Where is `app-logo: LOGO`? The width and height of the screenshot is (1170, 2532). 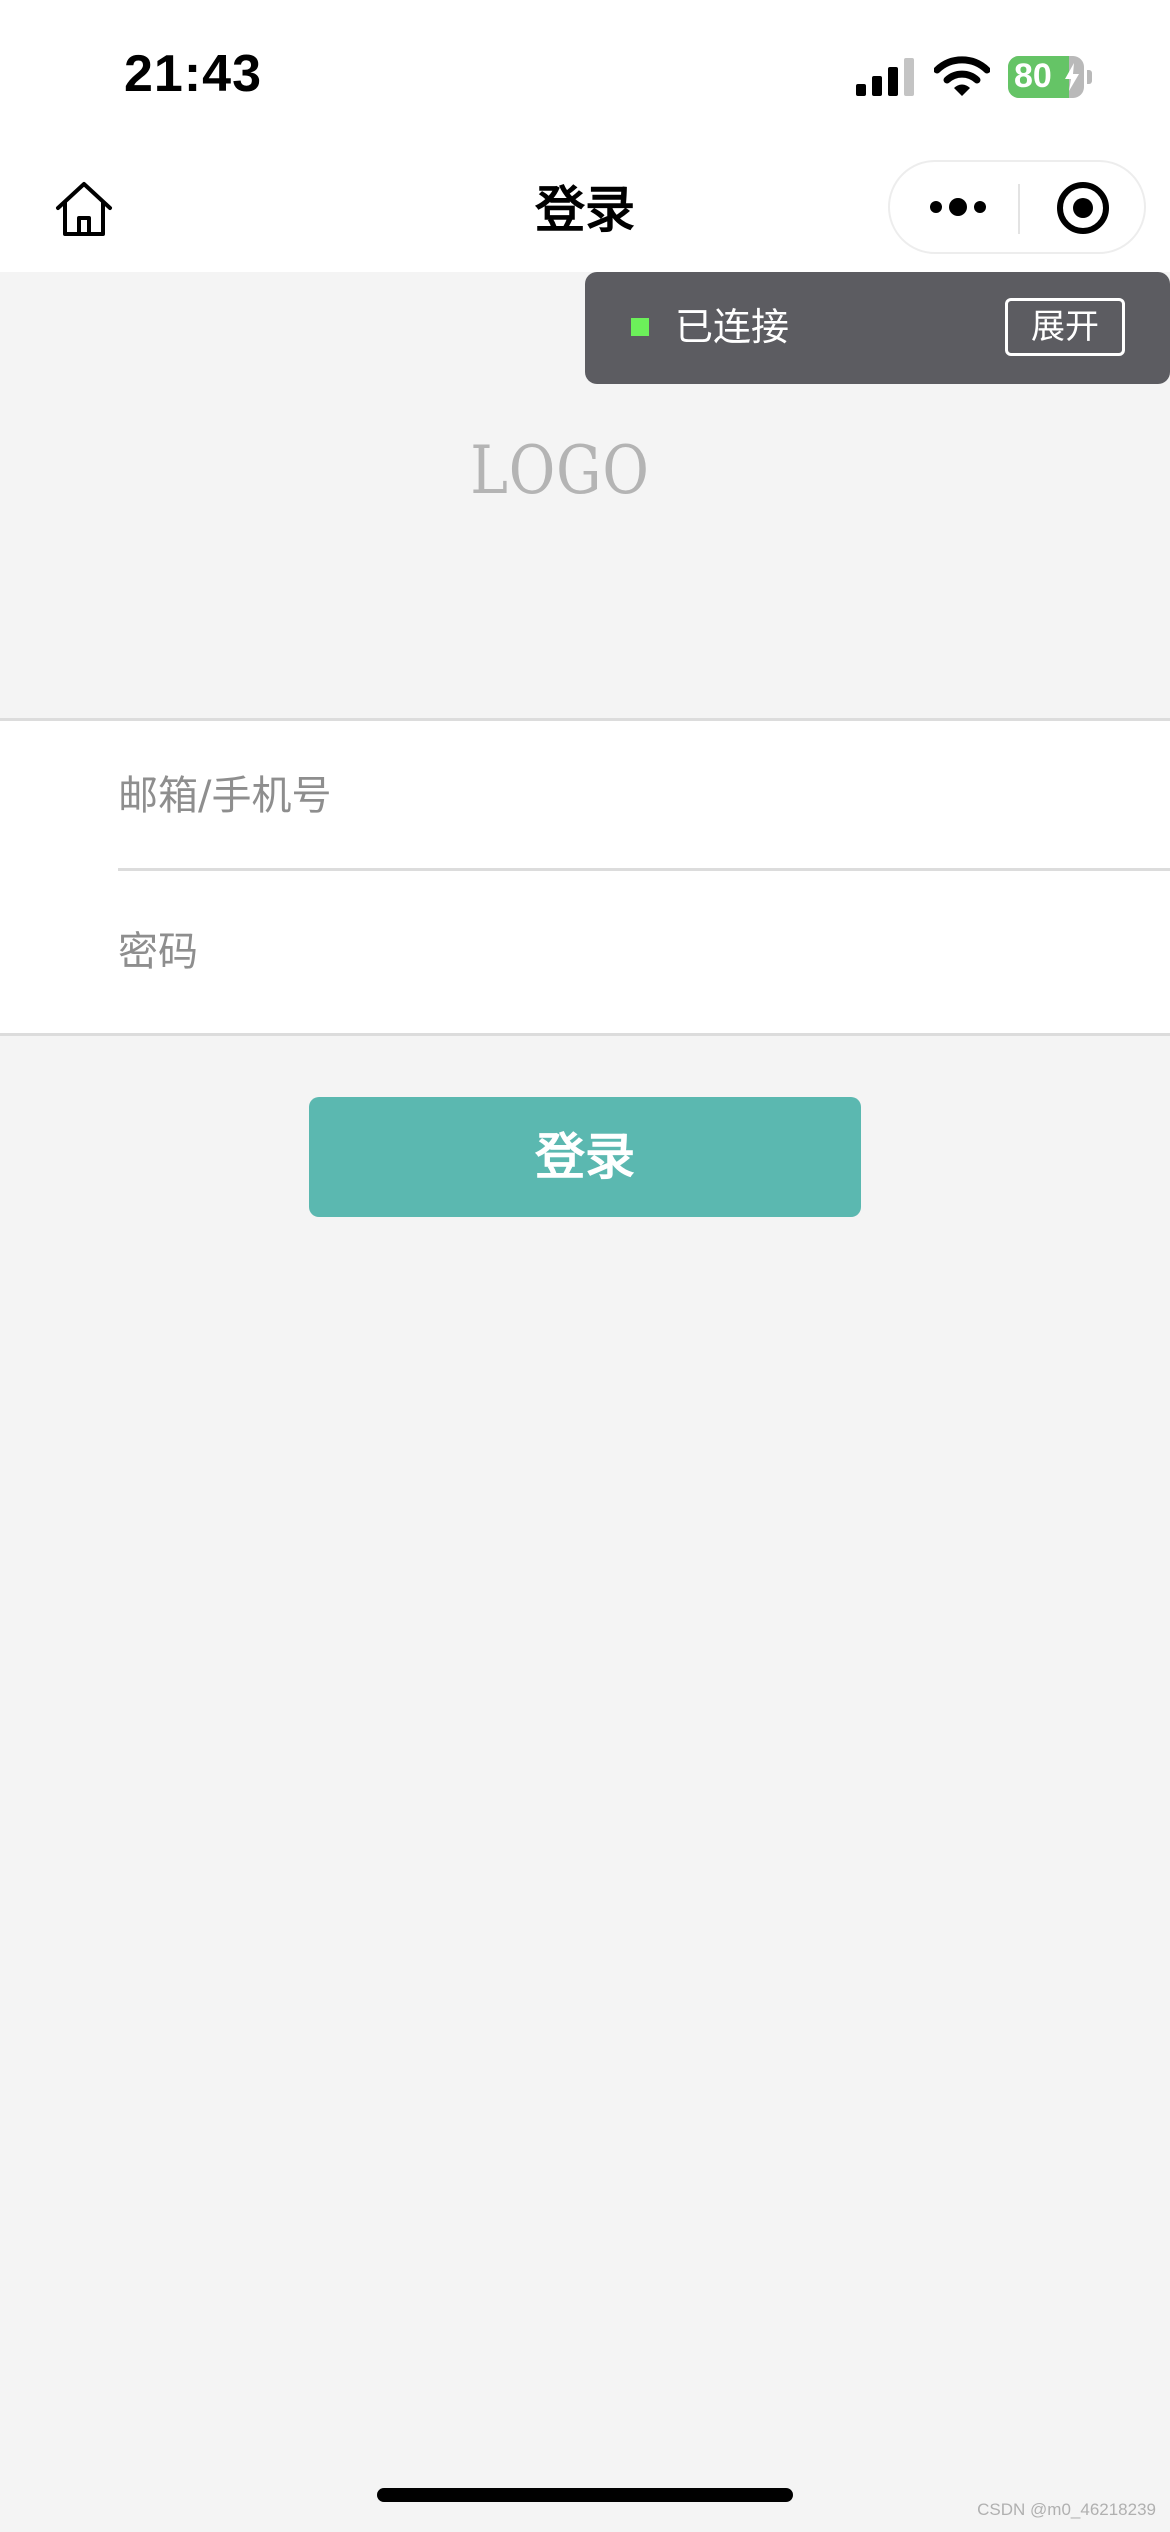 app-logo: LOGO is located at coordinates (560, 470).